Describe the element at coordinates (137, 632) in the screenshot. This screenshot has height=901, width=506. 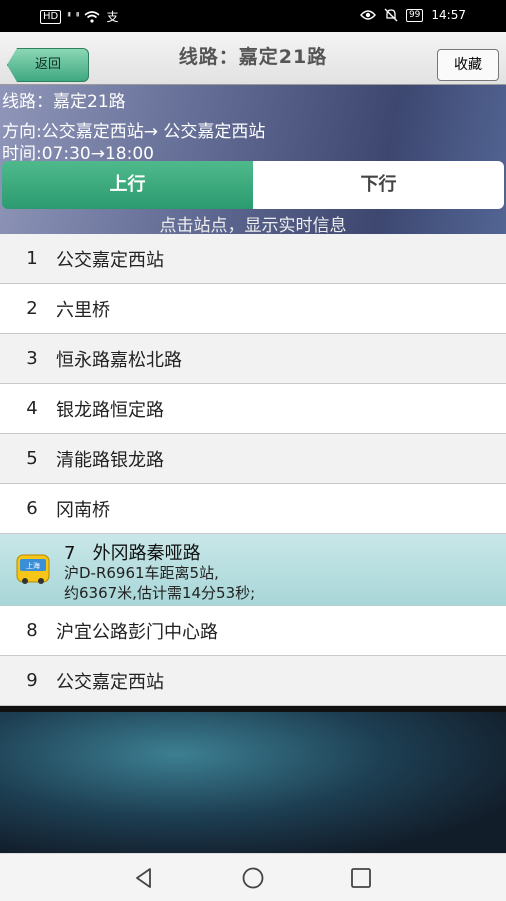
I see `station-name: 沪宜公路彭门中心路` at that location.